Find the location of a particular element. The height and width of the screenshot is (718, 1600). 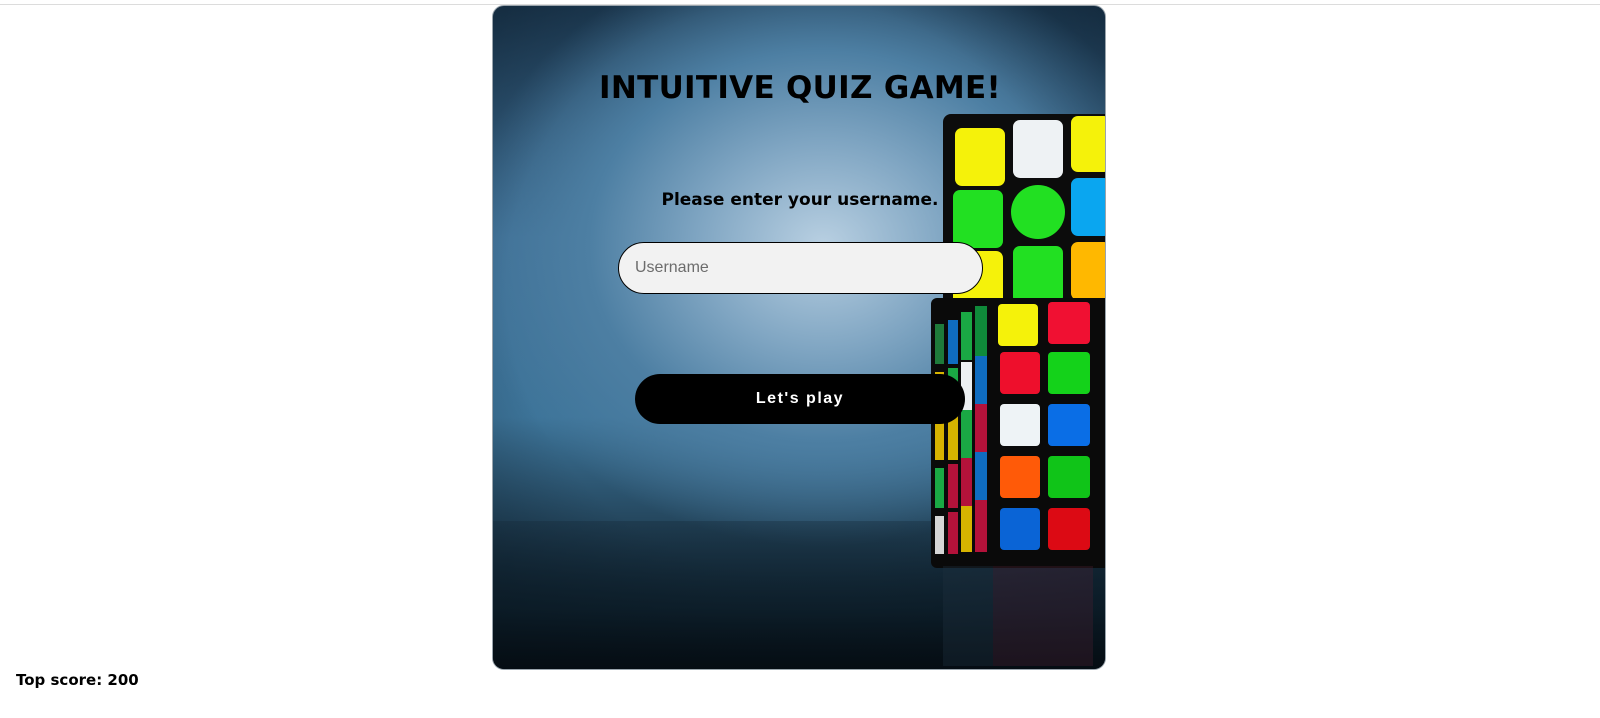

username-prompt: Please enter your username. is located at coordinates (800, 200).